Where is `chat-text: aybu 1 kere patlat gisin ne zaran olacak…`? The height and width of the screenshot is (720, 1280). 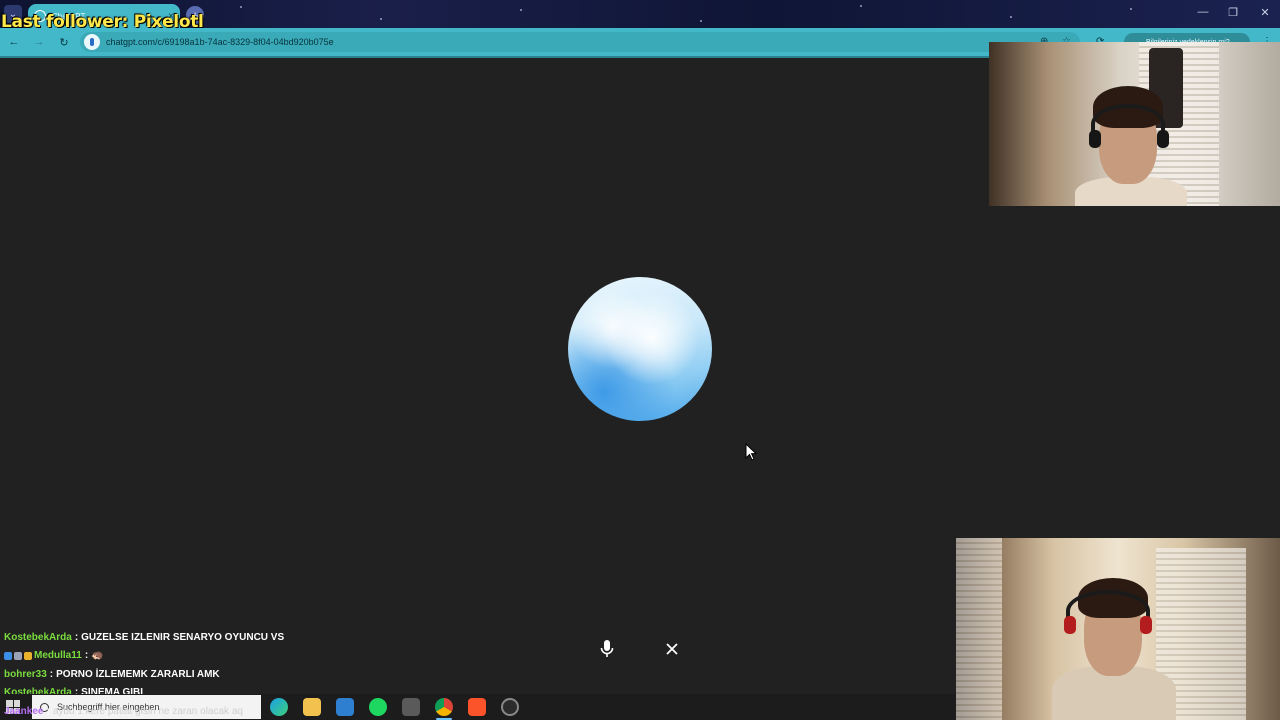
chat-text: aybu 1 kere patlat gisin ne zaran olacak… is located at coordinates (147, 711).